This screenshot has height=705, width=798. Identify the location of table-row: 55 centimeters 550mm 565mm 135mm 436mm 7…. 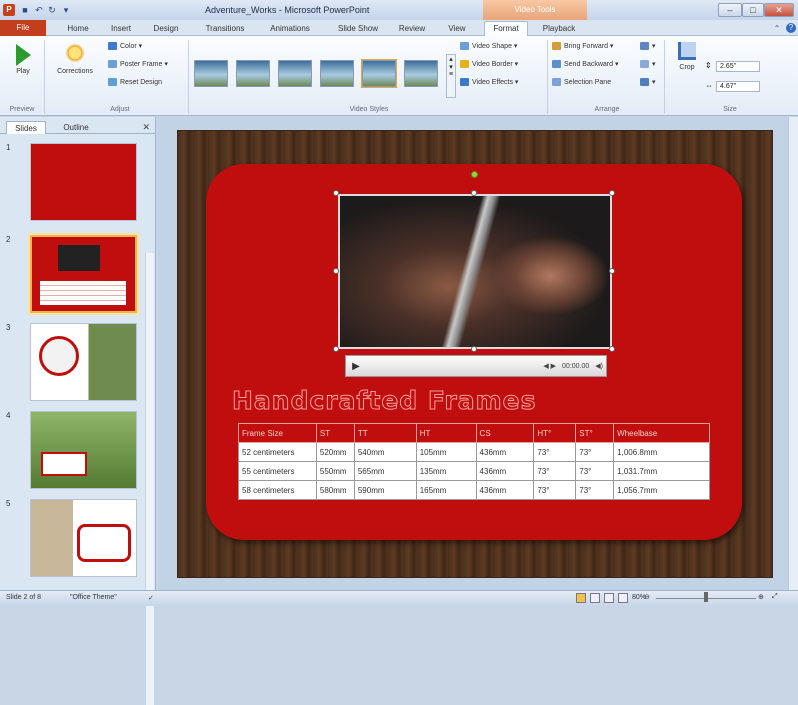
(474, 471).